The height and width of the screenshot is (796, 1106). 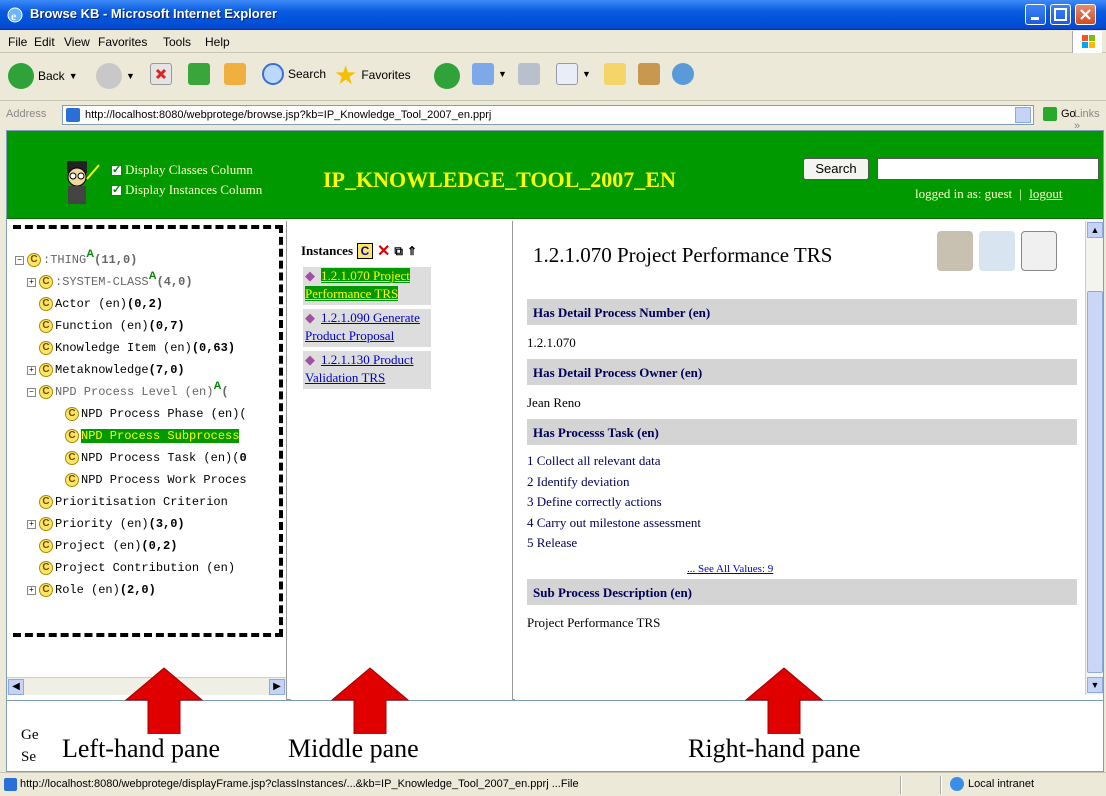 What do you see at coordinates (160, 458) in the screenshot?
I see `tree-node-label: NPD Process Task (en)(` at bounding box center [160, 458].